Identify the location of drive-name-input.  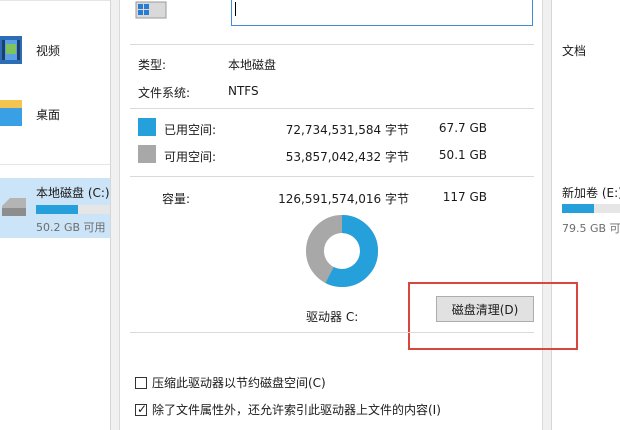
(382, 13).